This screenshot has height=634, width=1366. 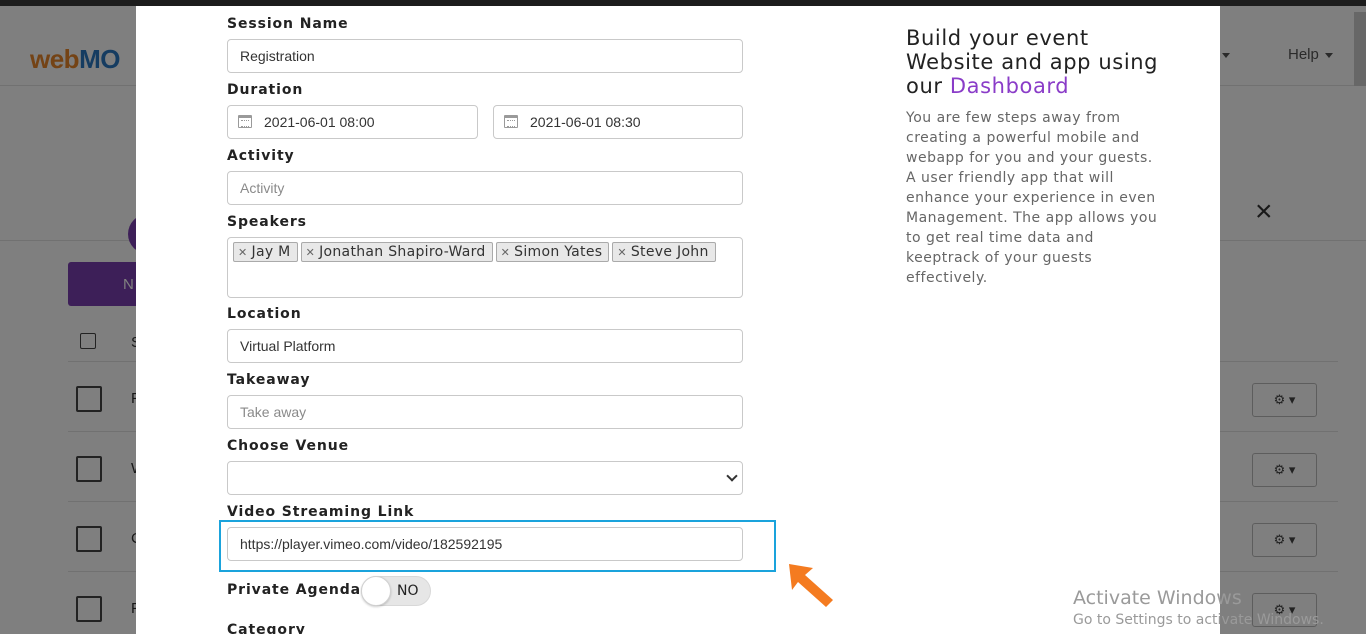 I want to click on speaker-tag-label: Jonathan Shapiro-Ward, so click(x=402, y=252).